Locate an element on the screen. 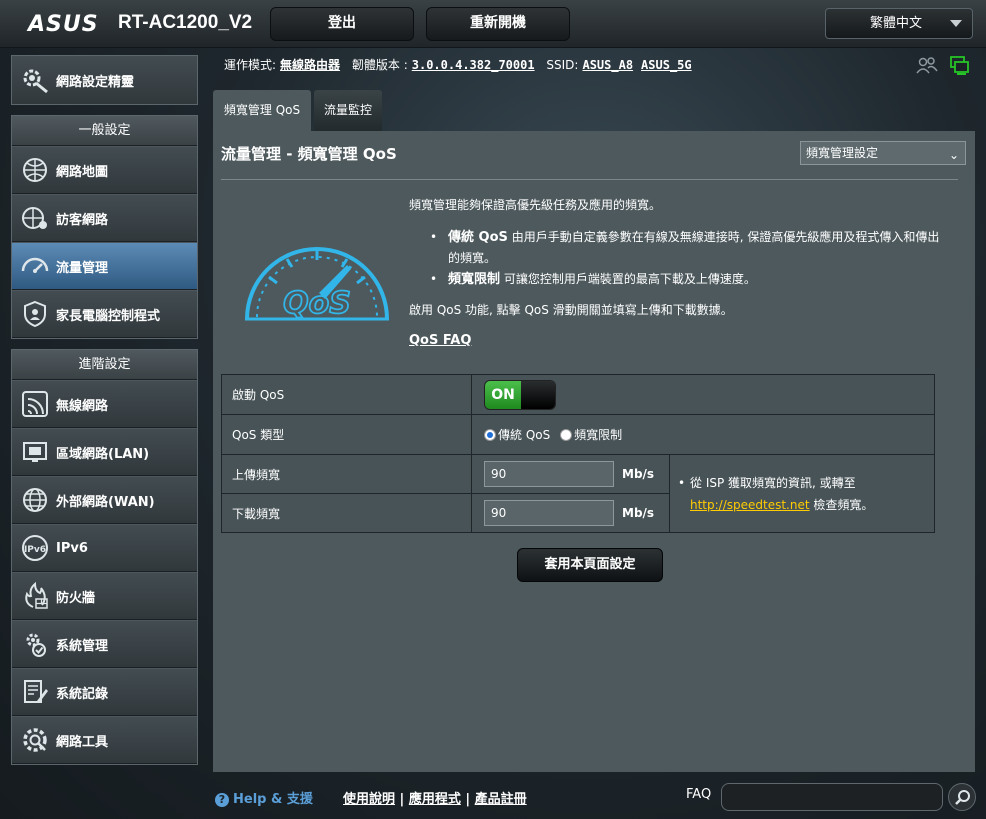  footer: ? Help & 支援 使用說明 | 應用程式 | 產品註冊 FAQ is located at coordinates (594, 796).